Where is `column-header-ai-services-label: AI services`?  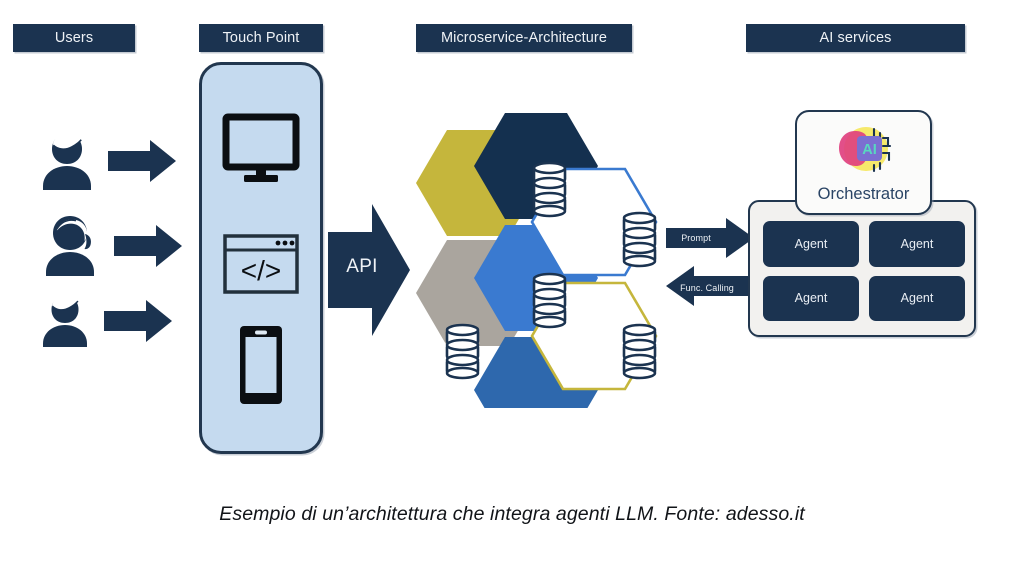 column-header-ai-services-label: AI services is located at coordinates (855, 38).